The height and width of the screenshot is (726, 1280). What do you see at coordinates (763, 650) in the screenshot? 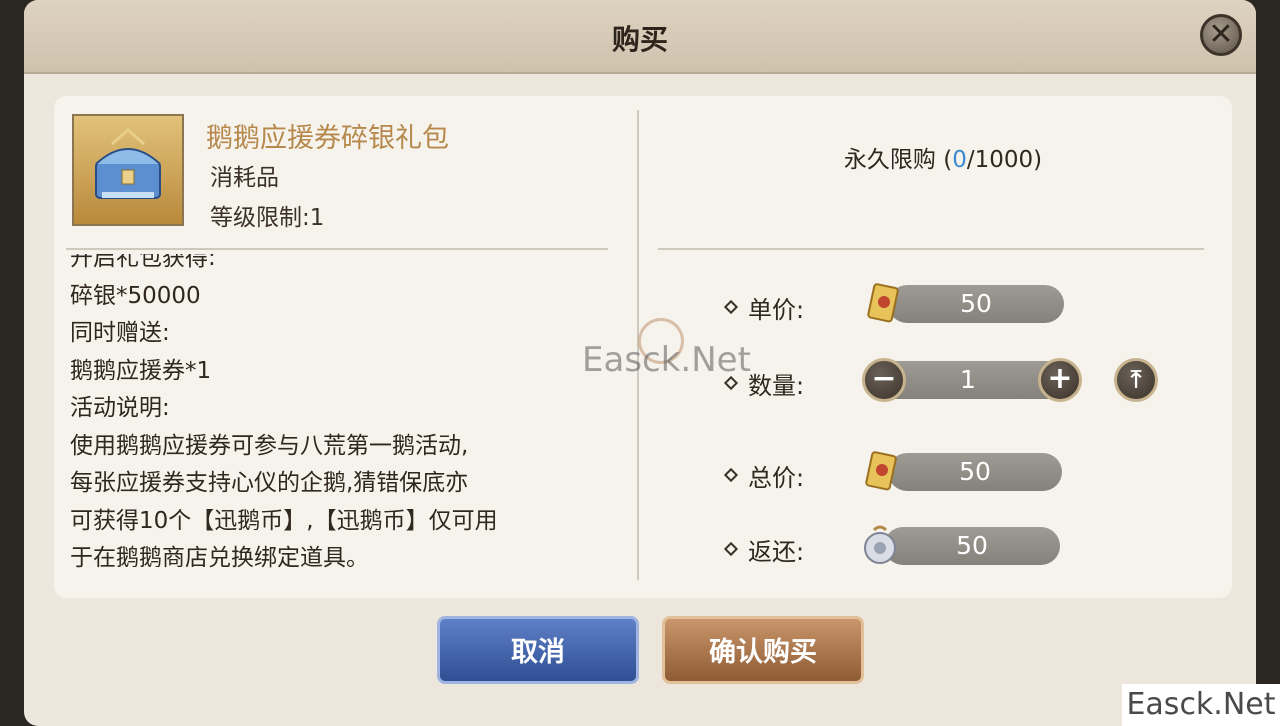
I see `confirm-purchase-button: 确认购买` at bounding box center [763, 650].